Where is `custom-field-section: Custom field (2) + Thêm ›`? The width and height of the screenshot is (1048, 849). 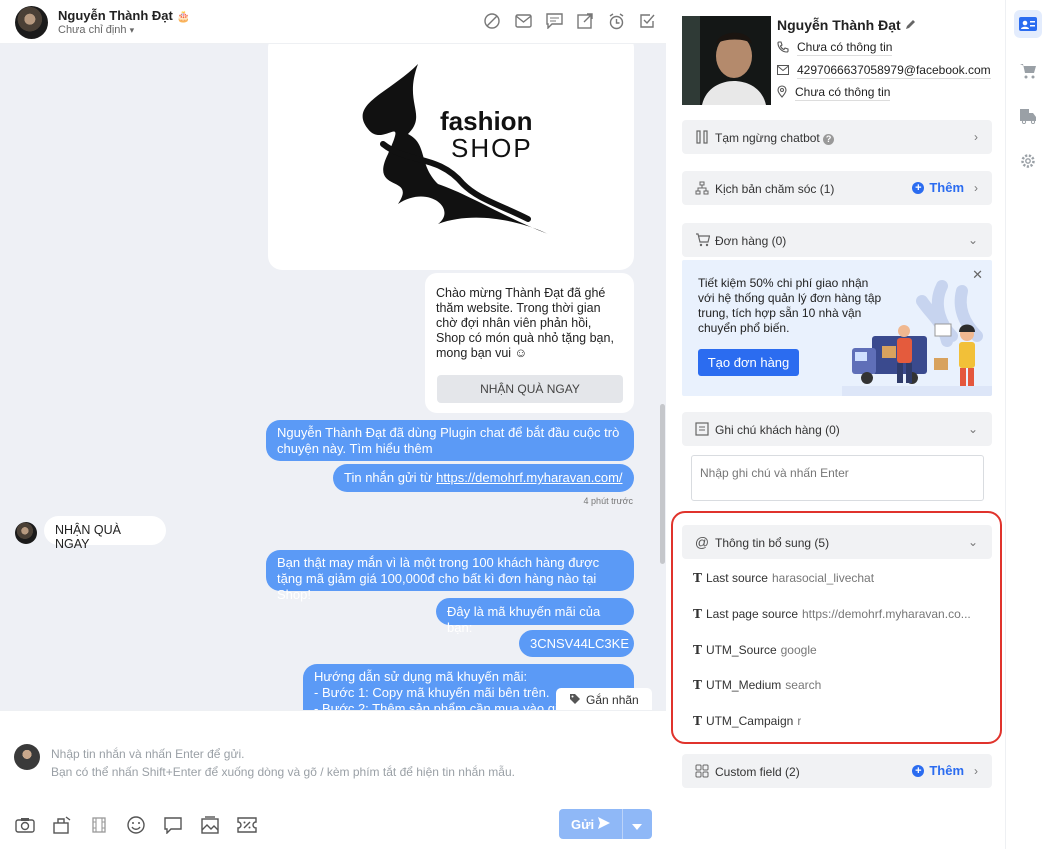
custom-field-section: Custom field (2) + Thêm › is located at coordinates (837, 771).